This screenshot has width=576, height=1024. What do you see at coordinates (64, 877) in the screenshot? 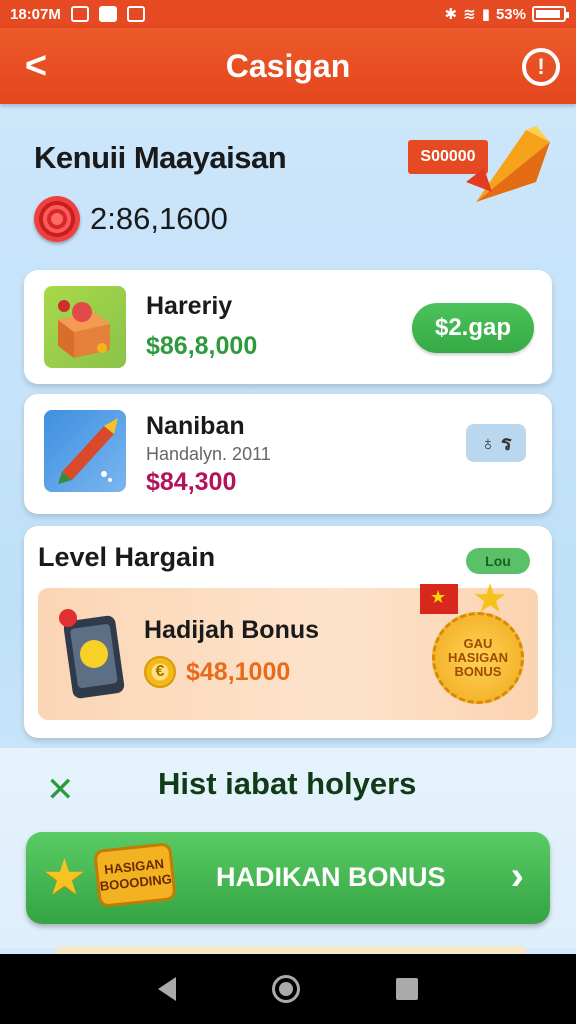
I see `star-icon: ★` at bounding box center [64, 877].